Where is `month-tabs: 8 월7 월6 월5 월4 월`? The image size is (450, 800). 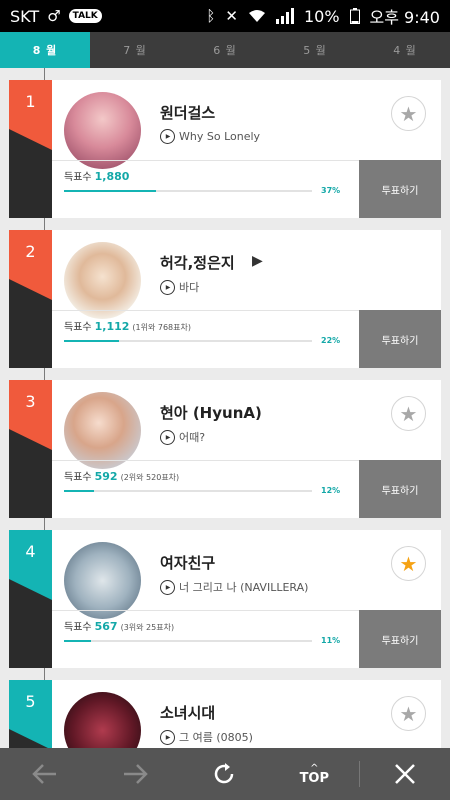 month-tabs: 8 월7 월6 월5 월4 월 is located at coordinates (225, 50).